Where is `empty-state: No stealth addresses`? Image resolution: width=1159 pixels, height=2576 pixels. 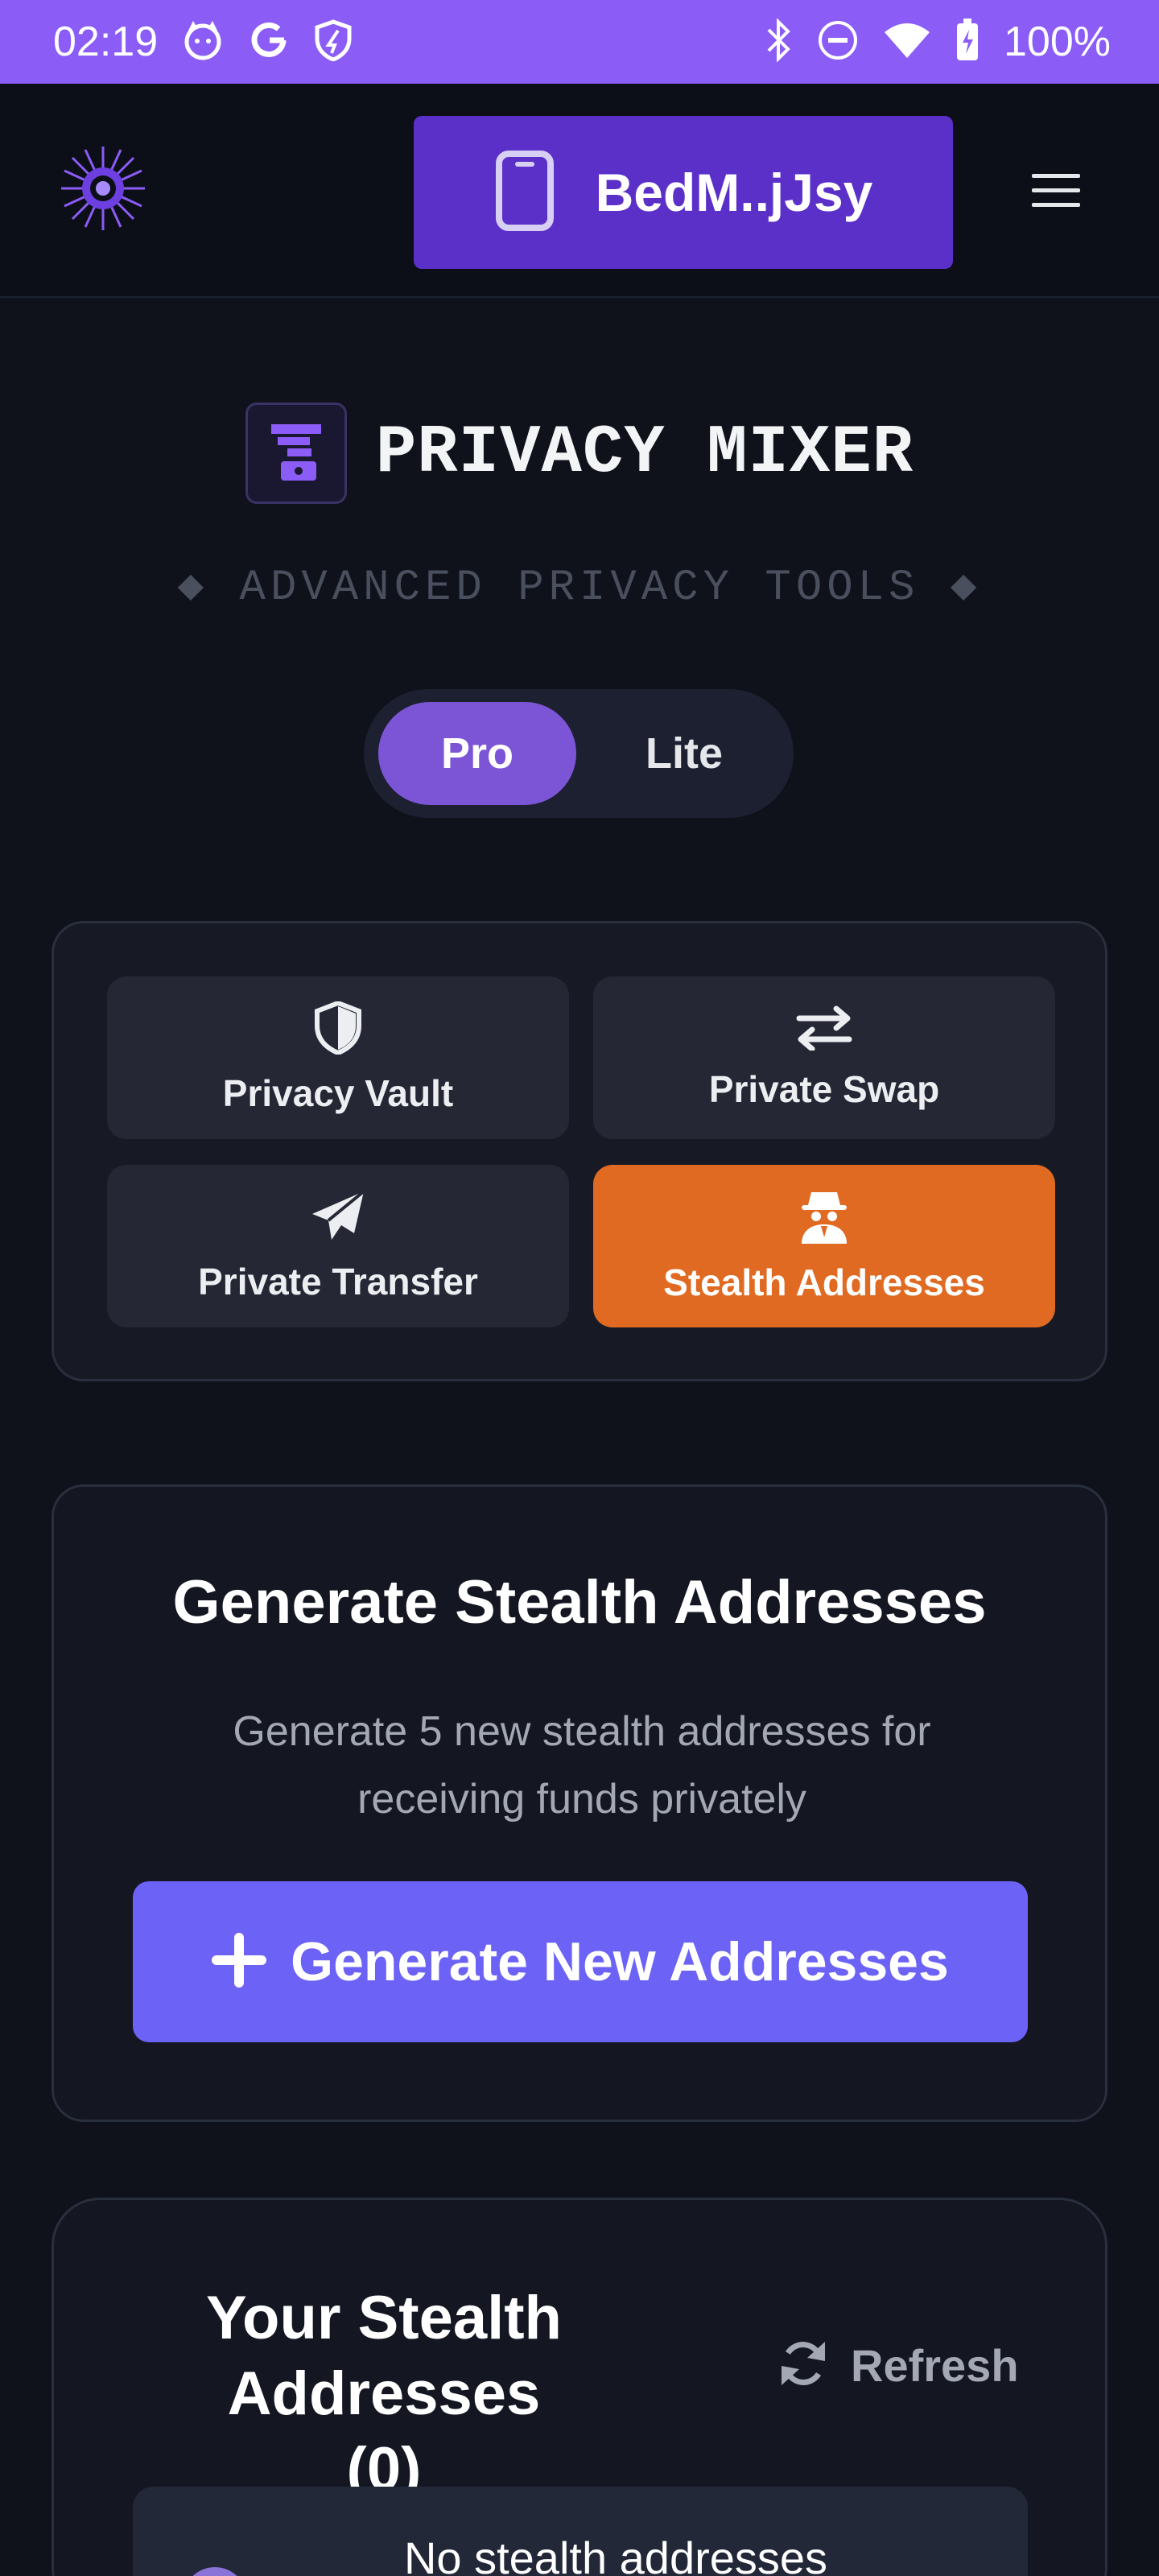 empty-state: No stealth addresses is located at coordinates (580, 2531).